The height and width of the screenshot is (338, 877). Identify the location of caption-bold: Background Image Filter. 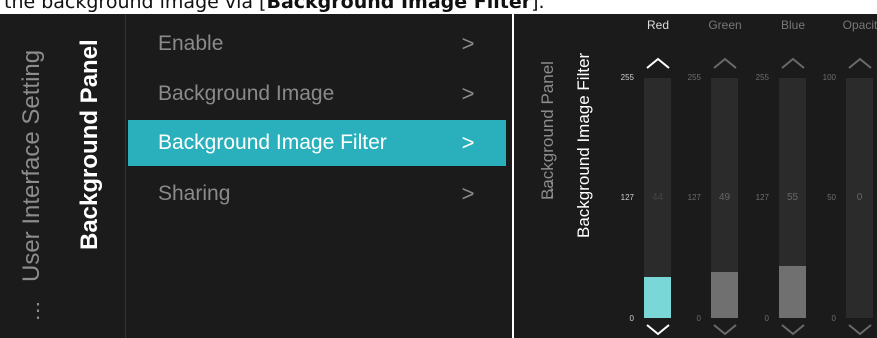
(399, 6).